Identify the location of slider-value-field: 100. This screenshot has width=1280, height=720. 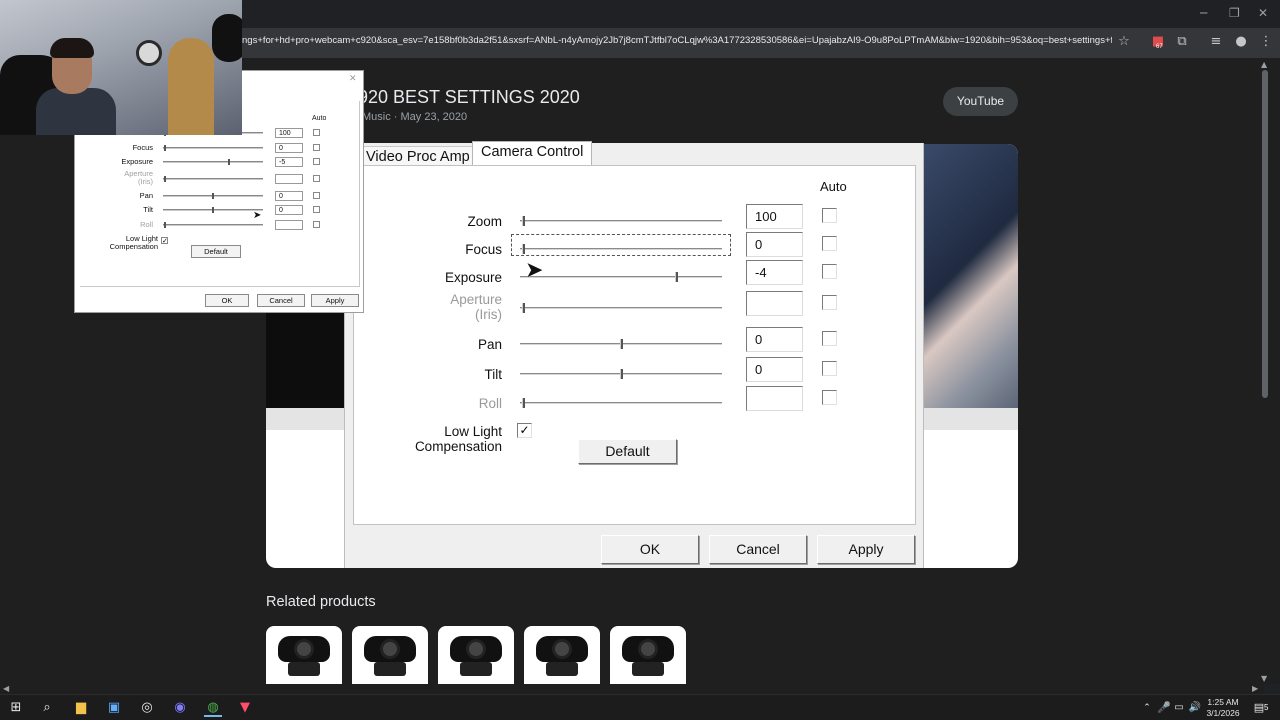
(774, 216).